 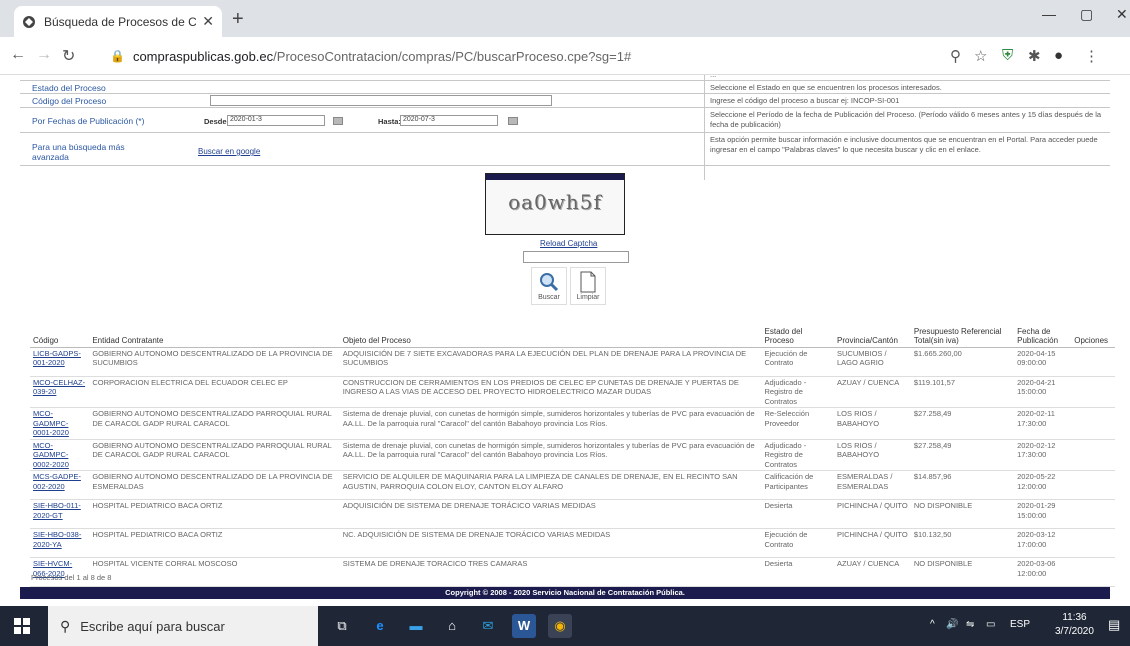 I want to click on results-summary: Procesos del 1 al 8 de 8, so click(x=71, y=577).